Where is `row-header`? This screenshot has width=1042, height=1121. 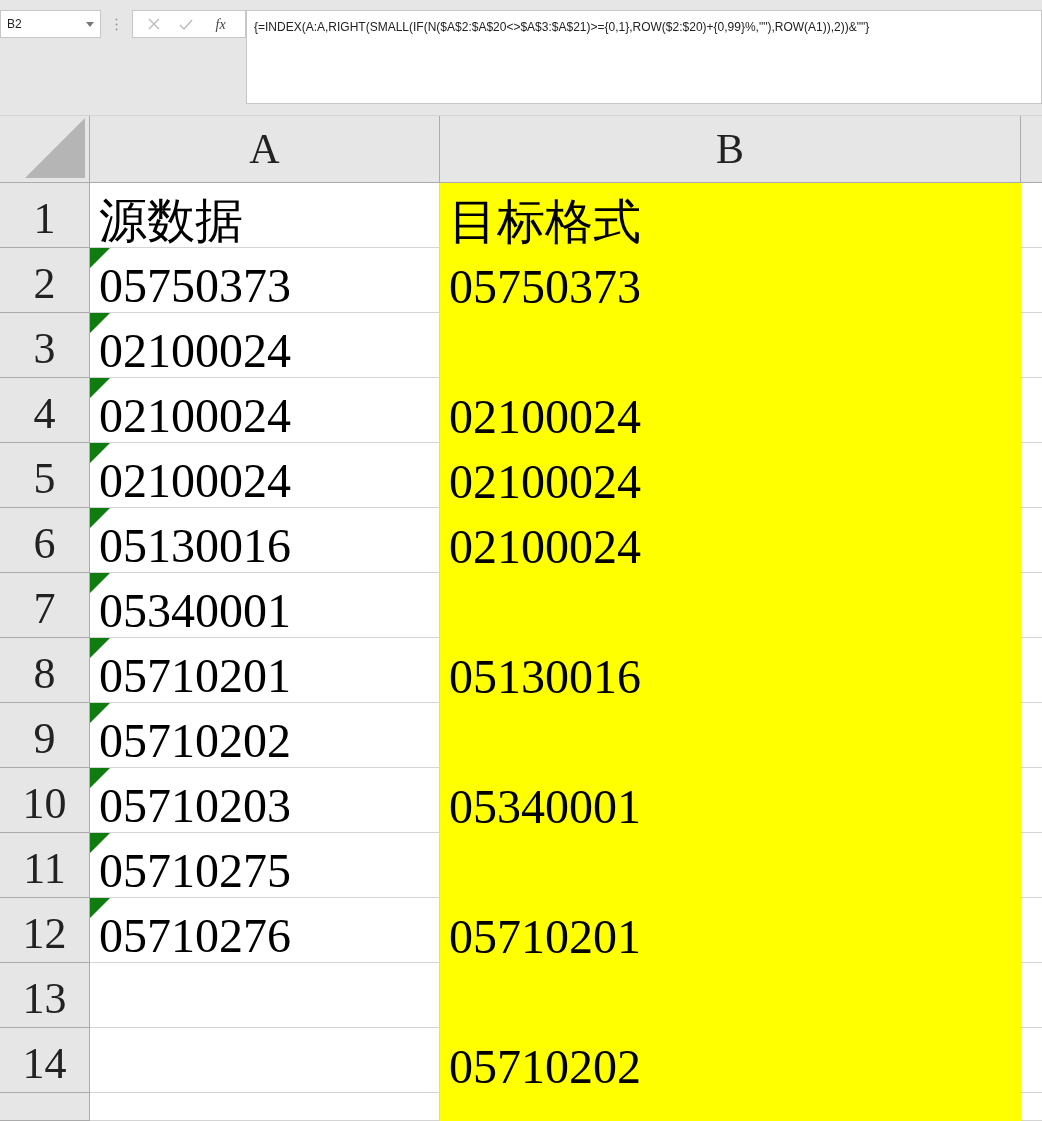
row-header is located at coordinates (45, 1107).